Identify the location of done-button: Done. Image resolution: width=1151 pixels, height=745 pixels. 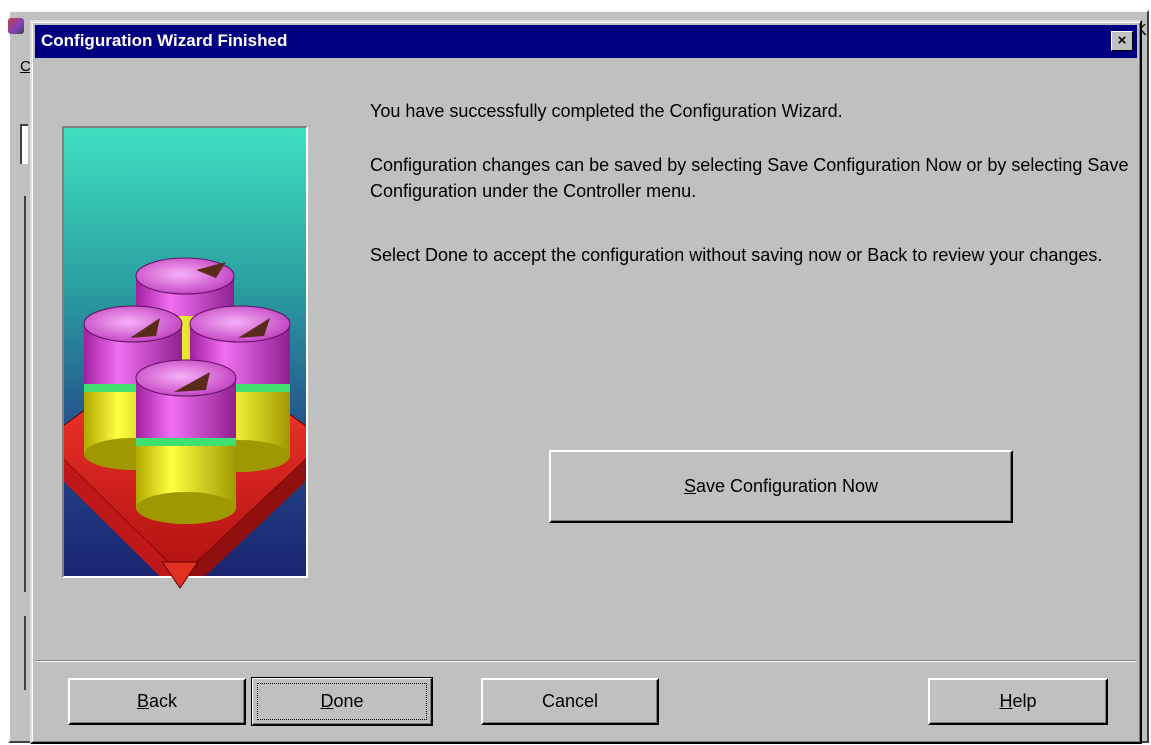
(342, 701).